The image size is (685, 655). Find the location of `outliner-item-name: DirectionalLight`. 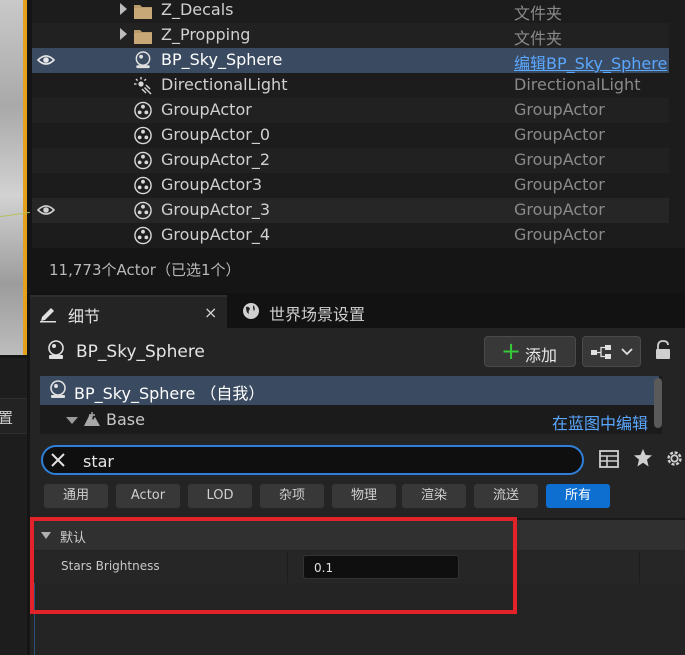

outliner-item-name: DirectionalLight is located at coordinates (224, 84).